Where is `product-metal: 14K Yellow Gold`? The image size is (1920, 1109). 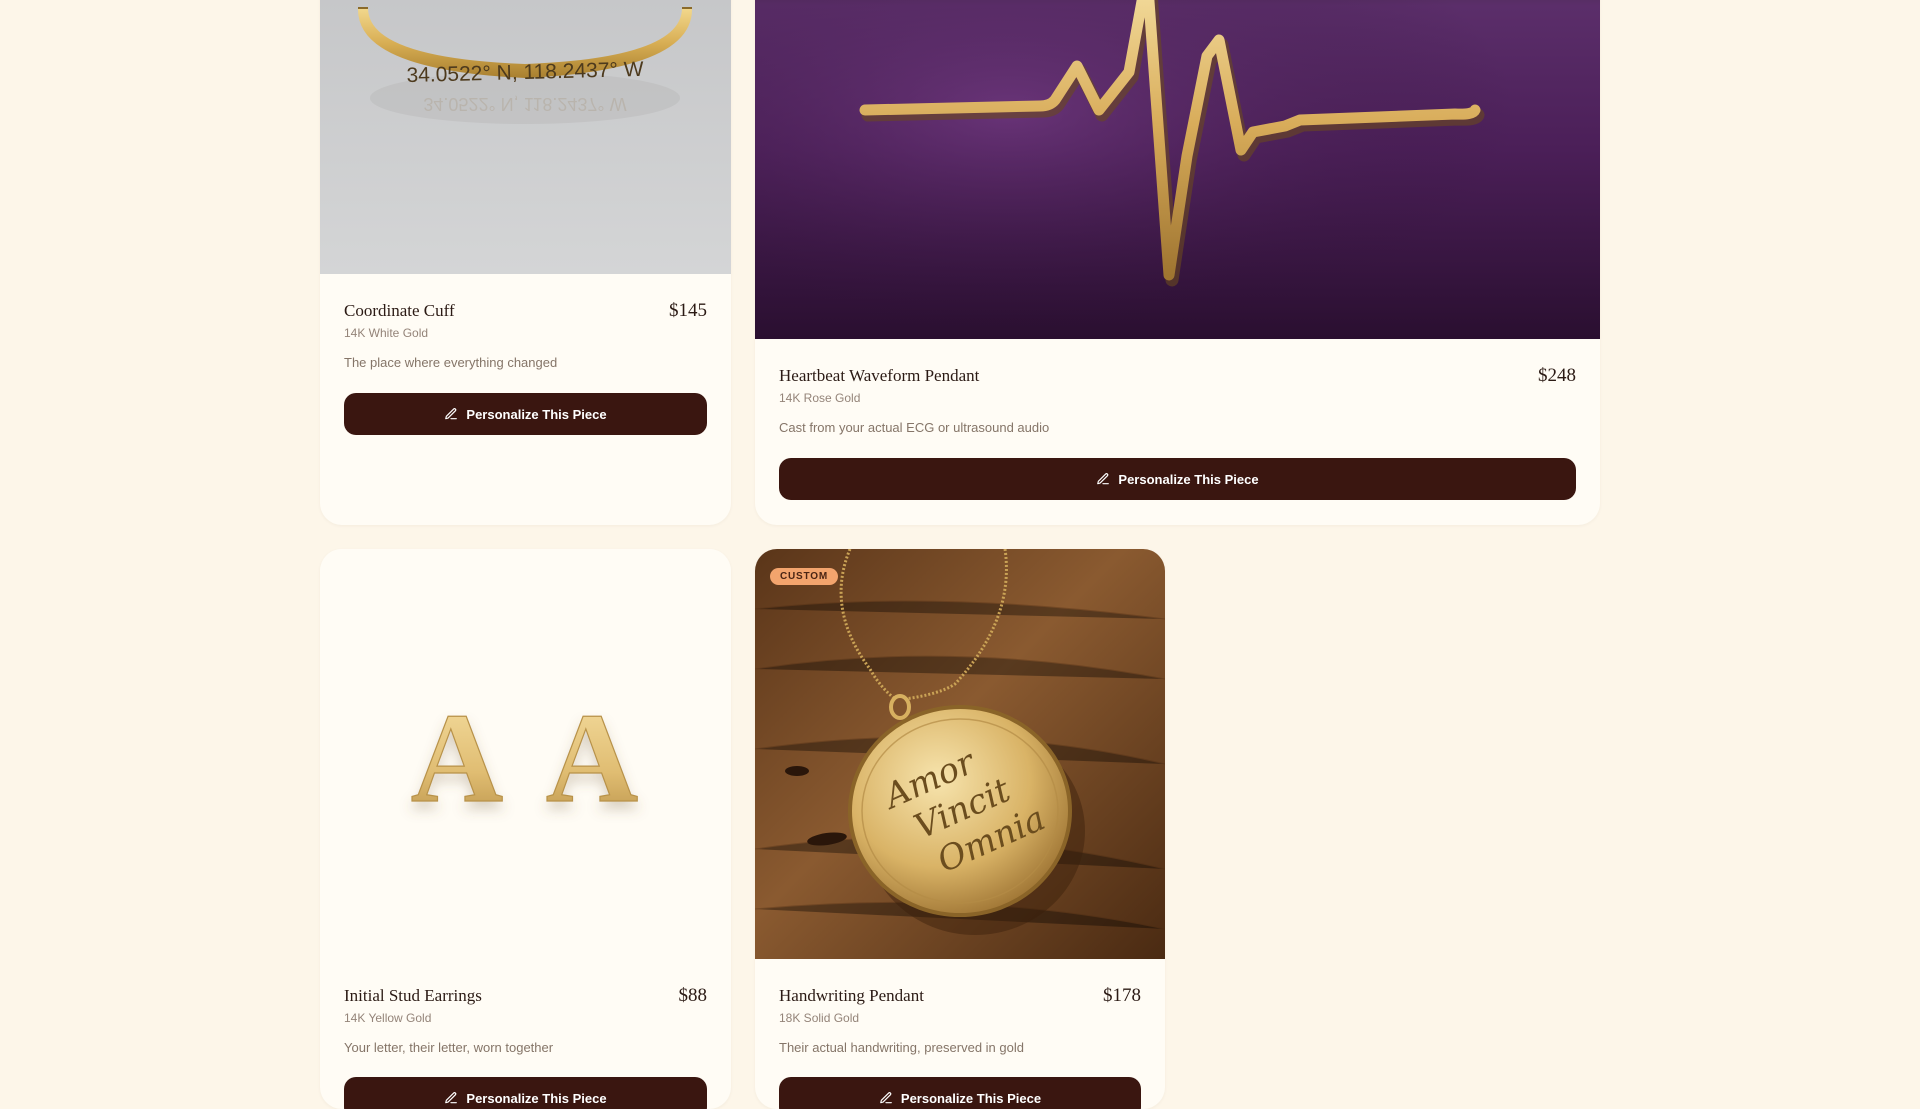 product-metal: 14K Yellow Gold is located at coordinates (388, 1018).